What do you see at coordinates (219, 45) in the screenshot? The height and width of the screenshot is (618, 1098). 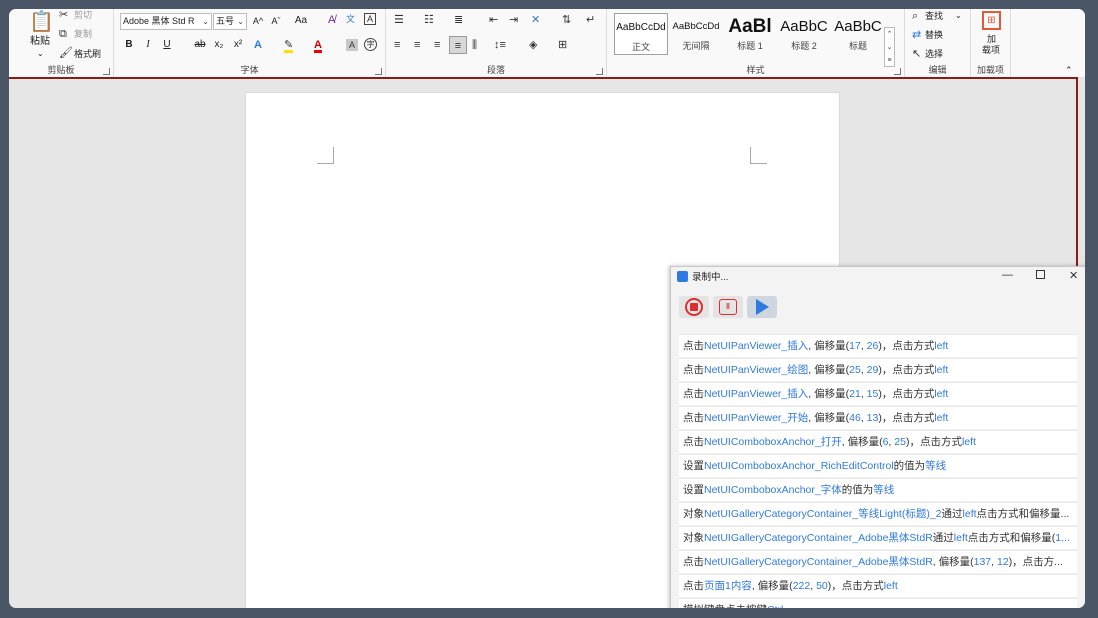 I see `subscript-button: x₂` at bounding box center [219, 45].